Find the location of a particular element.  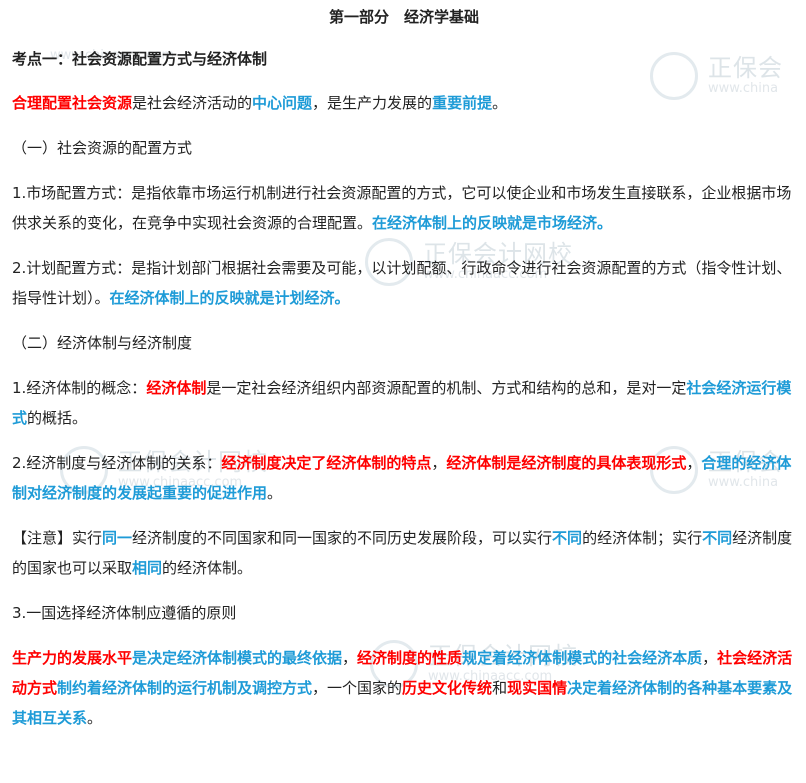

highlight-red: 经济体制 is located at coordinates (176, 388).